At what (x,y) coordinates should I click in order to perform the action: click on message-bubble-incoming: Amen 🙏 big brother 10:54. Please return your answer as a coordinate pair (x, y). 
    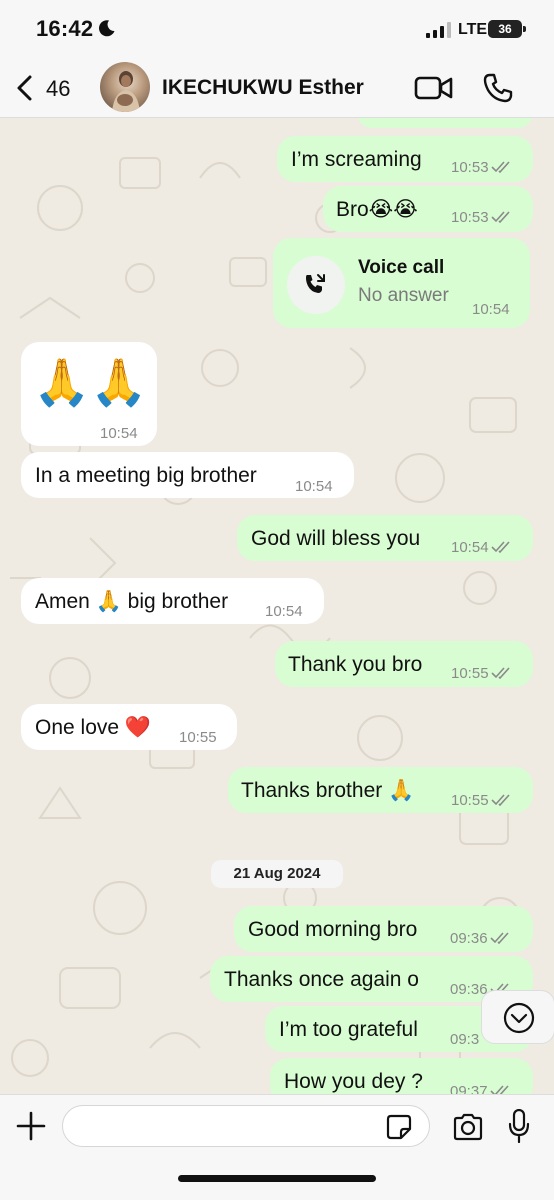
    Looking at the image, I should click on (172, 601).